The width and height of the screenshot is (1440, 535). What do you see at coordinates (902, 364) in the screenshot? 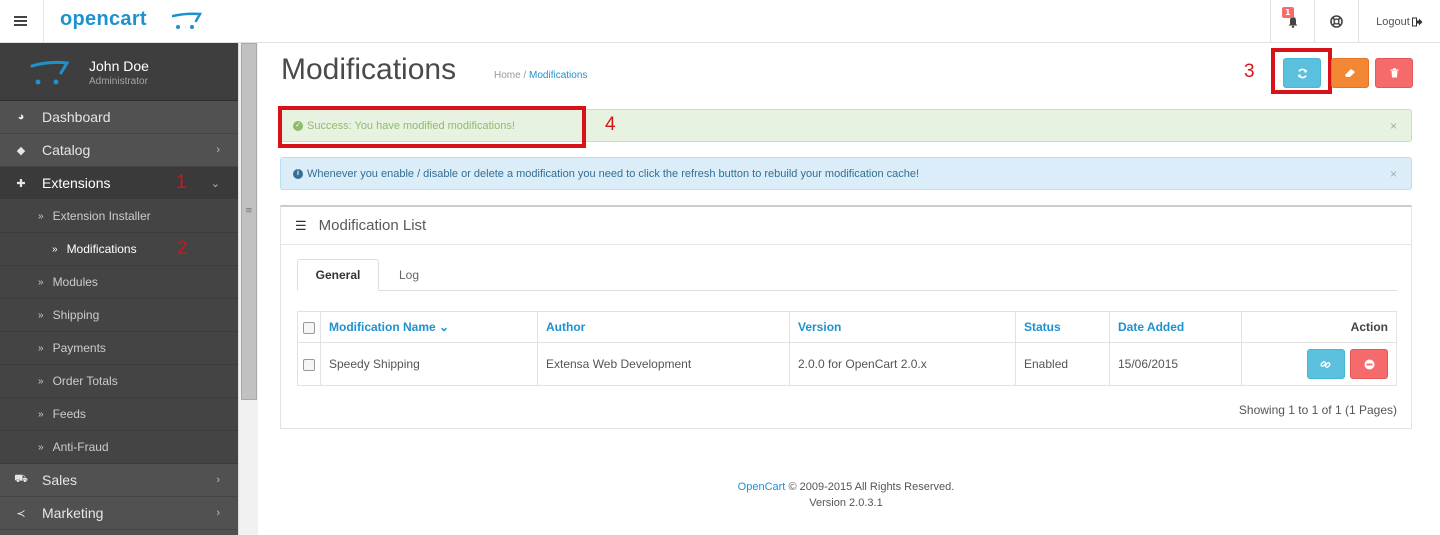
I see `cell-version: 2.0.0 for OpenCart 2.0.x` at bounding box center [902, 364].